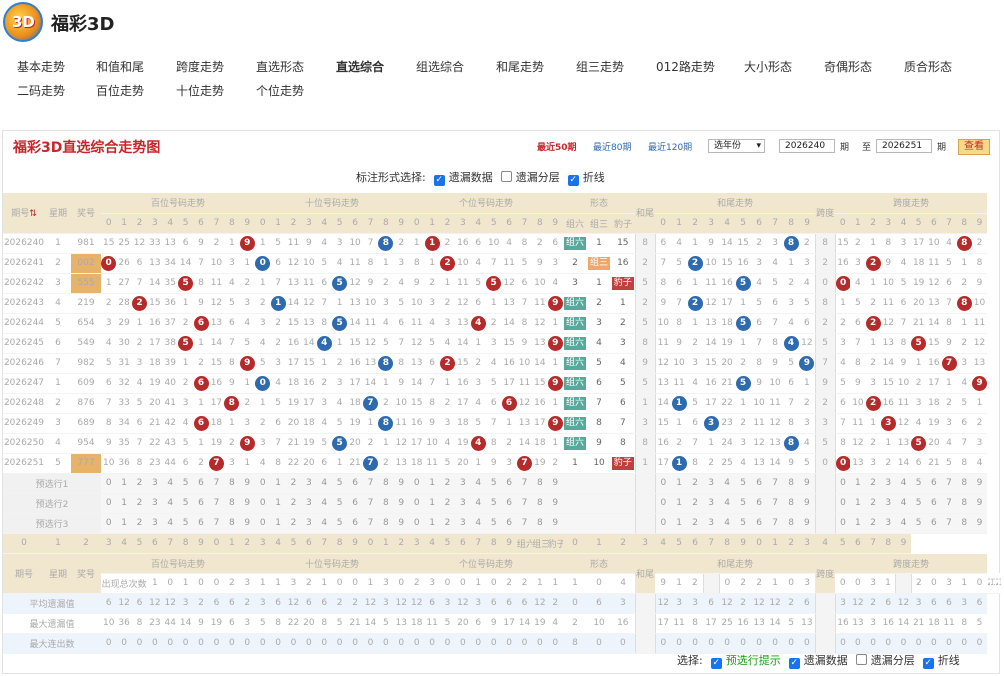 This screenshot has width=1004, height=676. I want to click on nav-item: 直选综合, so click(360, 66).